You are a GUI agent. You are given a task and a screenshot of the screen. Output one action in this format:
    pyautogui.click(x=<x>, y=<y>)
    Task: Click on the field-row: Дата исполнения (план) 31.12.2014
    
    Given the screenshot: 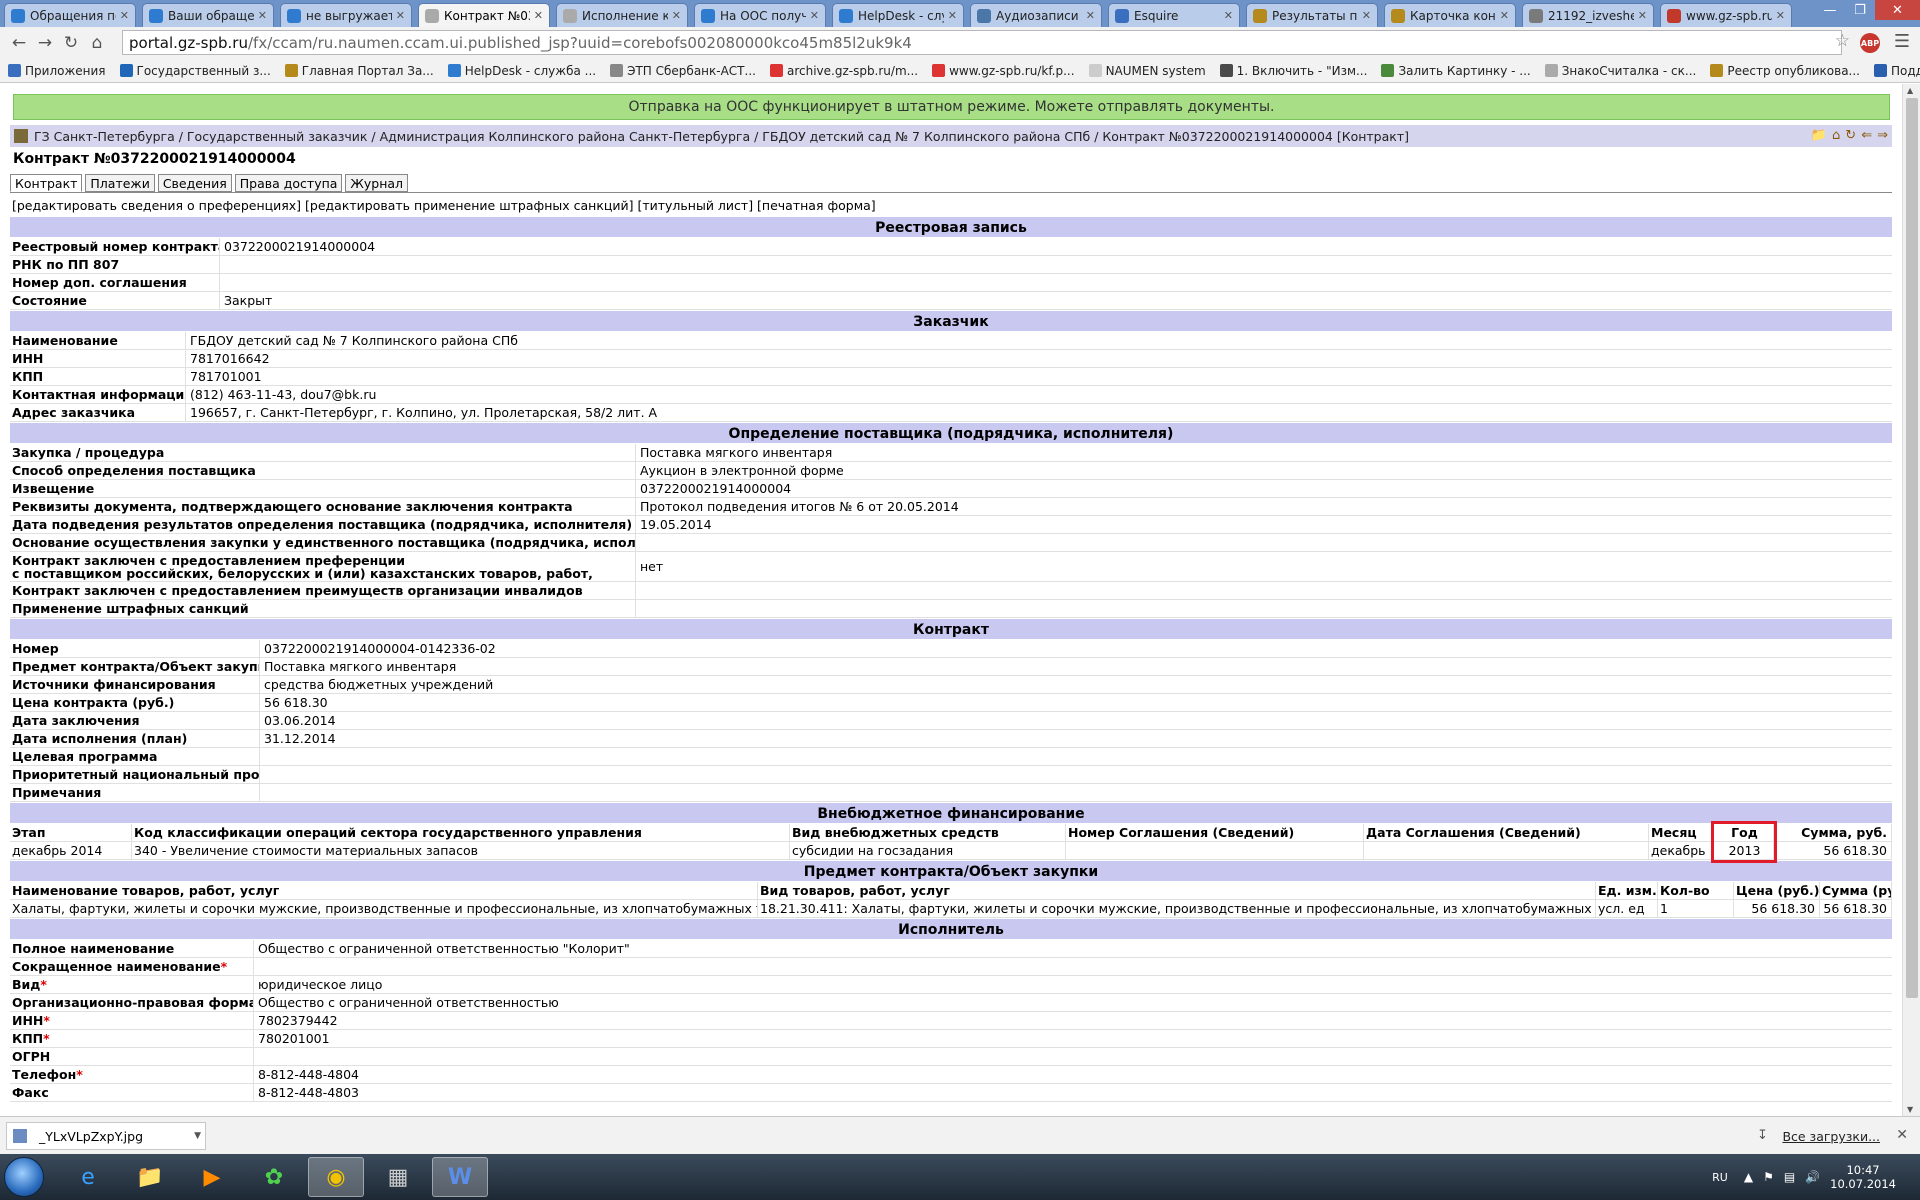 What is the action you would take?
    pyautogui.click(x=951, y=738)
    